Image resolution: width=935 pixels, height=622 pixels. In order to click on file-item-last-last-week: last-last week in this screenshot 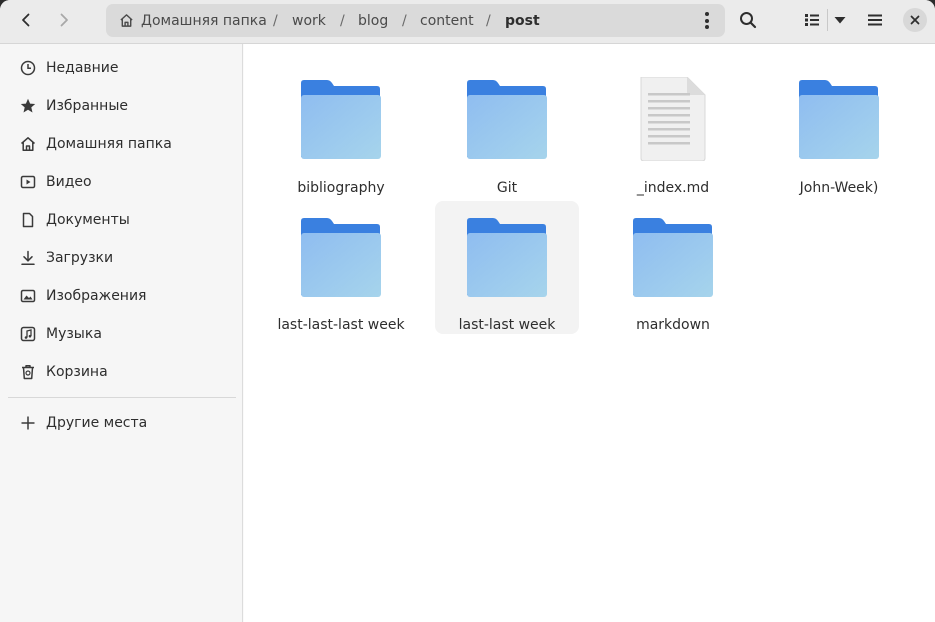, I will do `click(507, 267)`.